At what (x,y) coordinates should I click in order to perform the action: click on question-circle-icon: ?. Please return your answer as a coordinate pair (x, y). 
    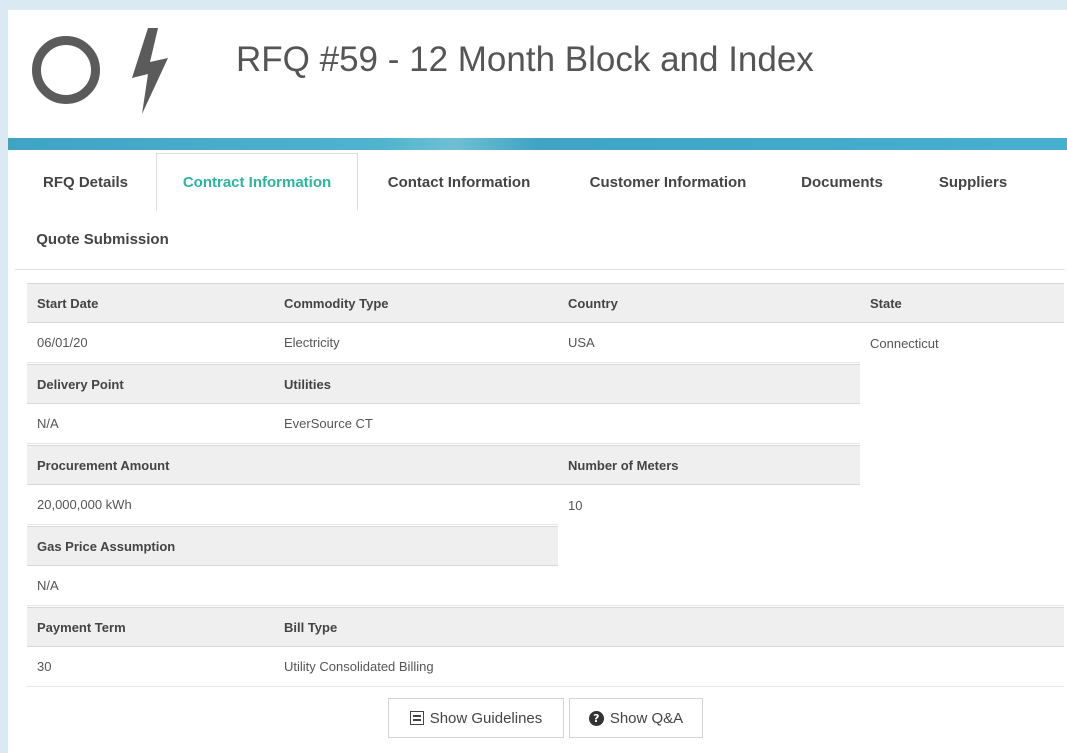
    Looking at the image, I should click on (596, 718).